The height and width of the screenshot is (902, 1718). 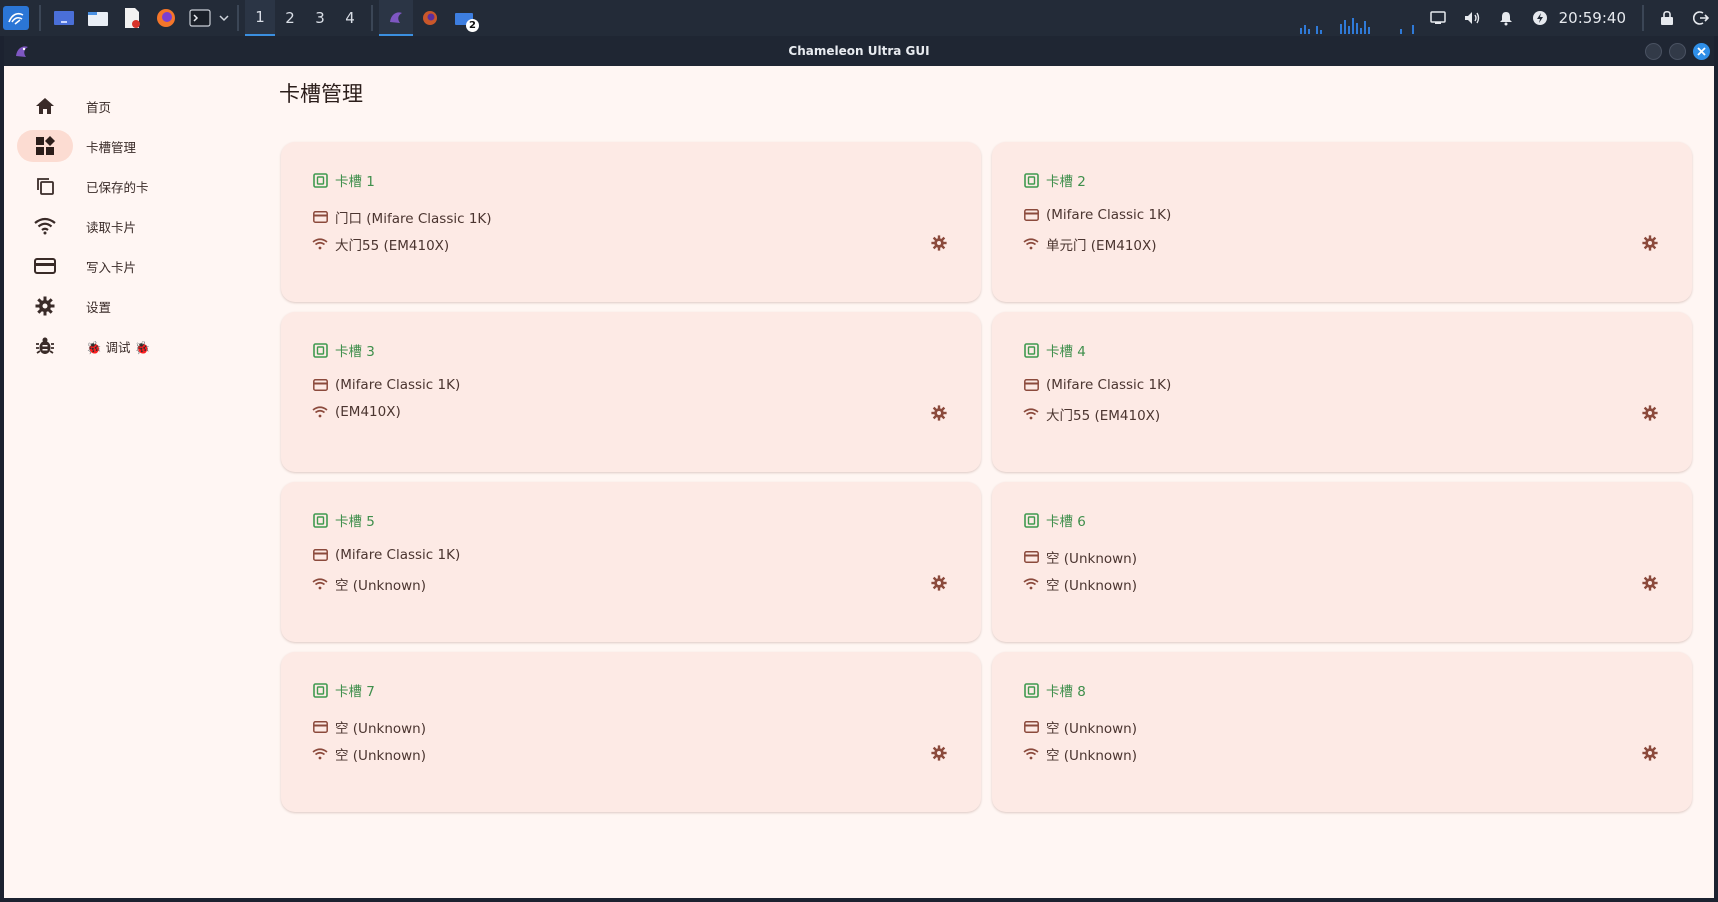 I want to click on slot-header: 卡槽 2, so click(x=1054, y=180).